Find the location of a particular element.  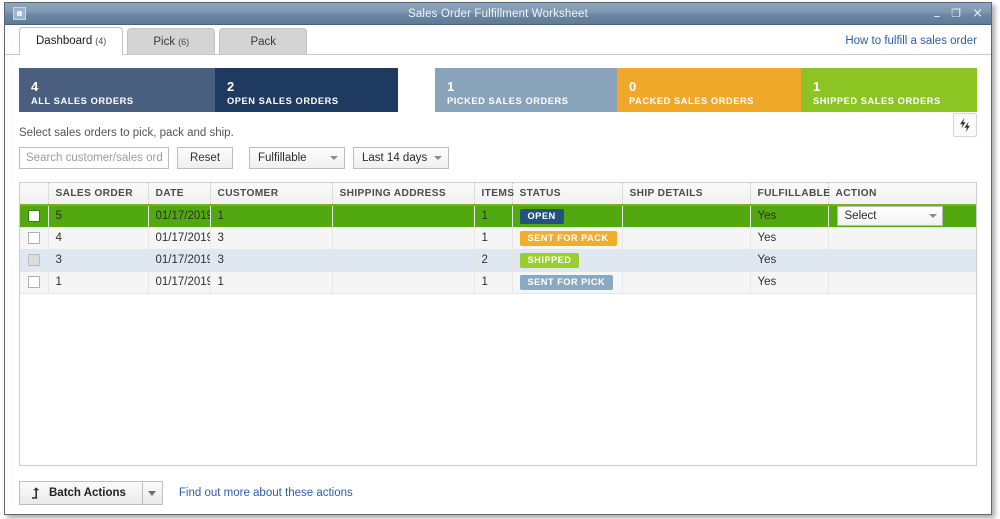

search-input is located at coordinates (94, 158).